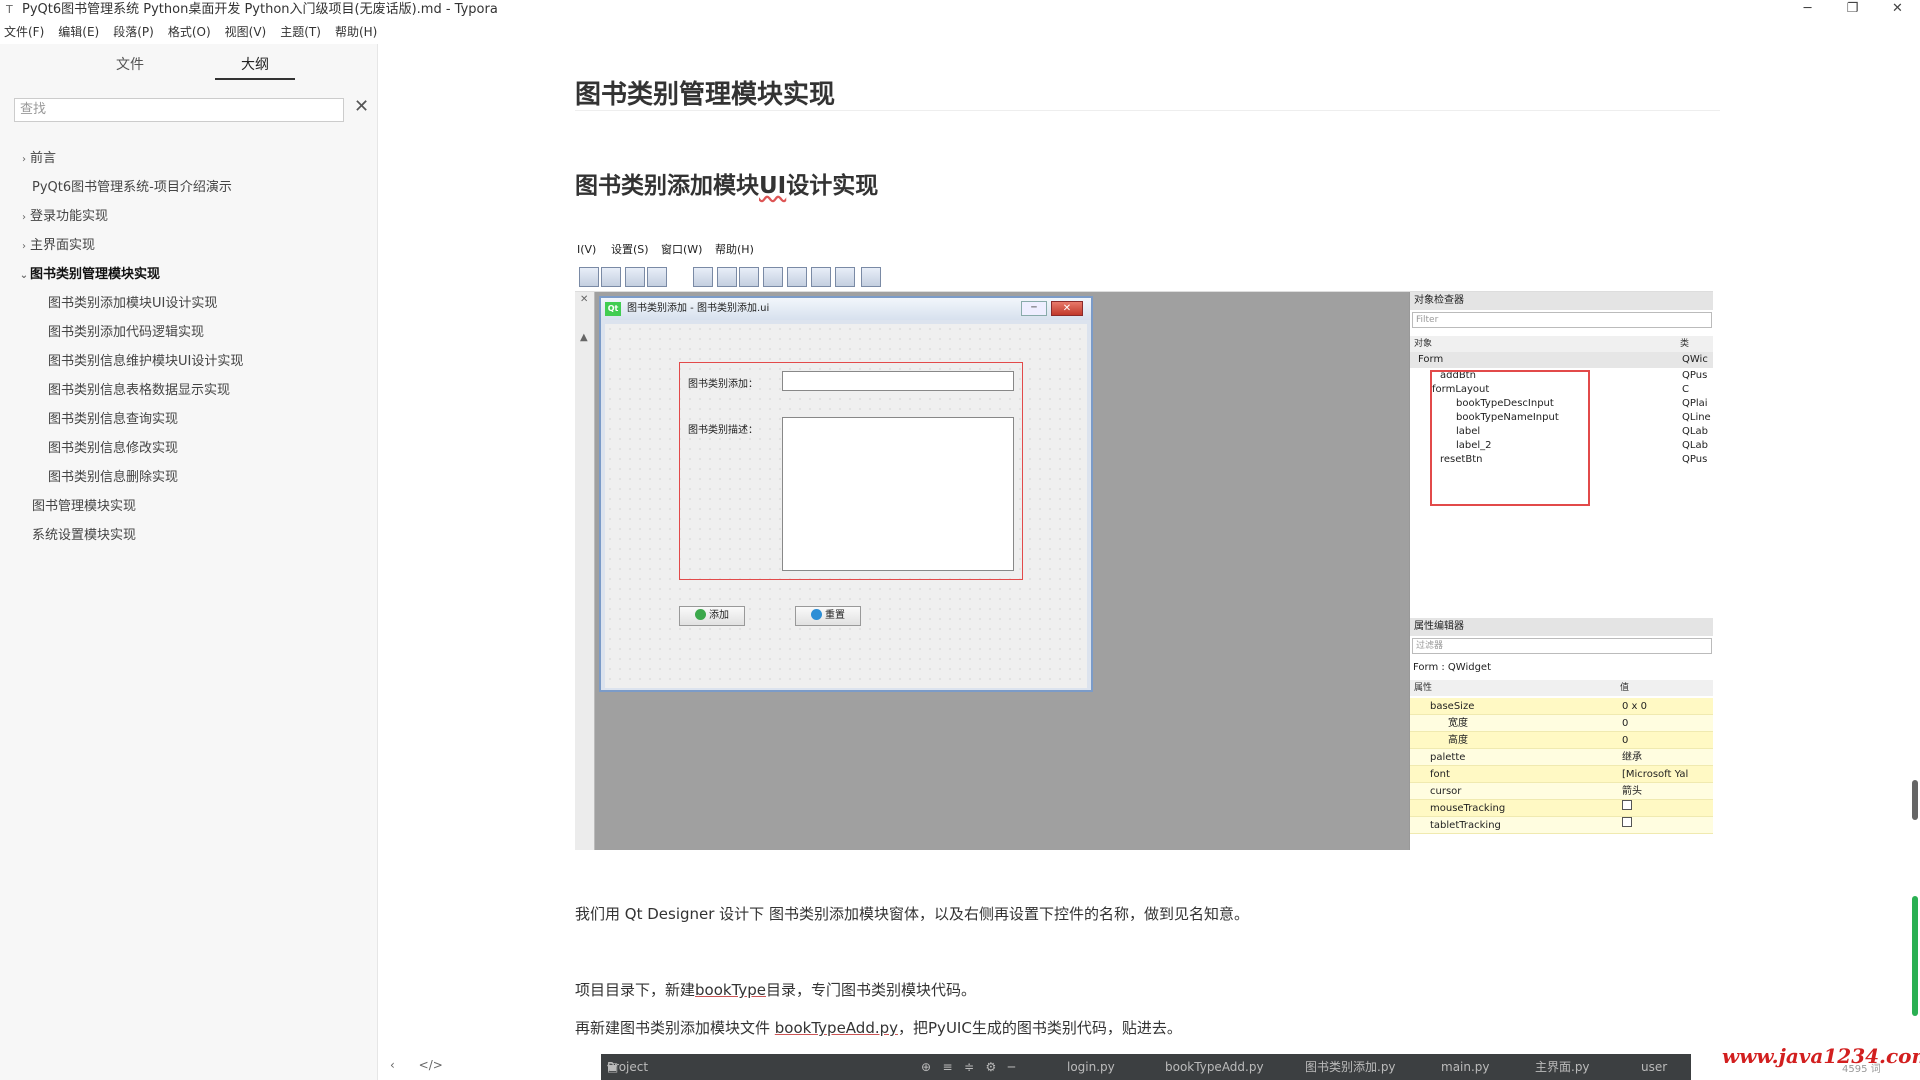 Image resolution: width=1920 pixels, height=1080 pixels. I want to click on property-name: baseSize, so click(1452, 706).